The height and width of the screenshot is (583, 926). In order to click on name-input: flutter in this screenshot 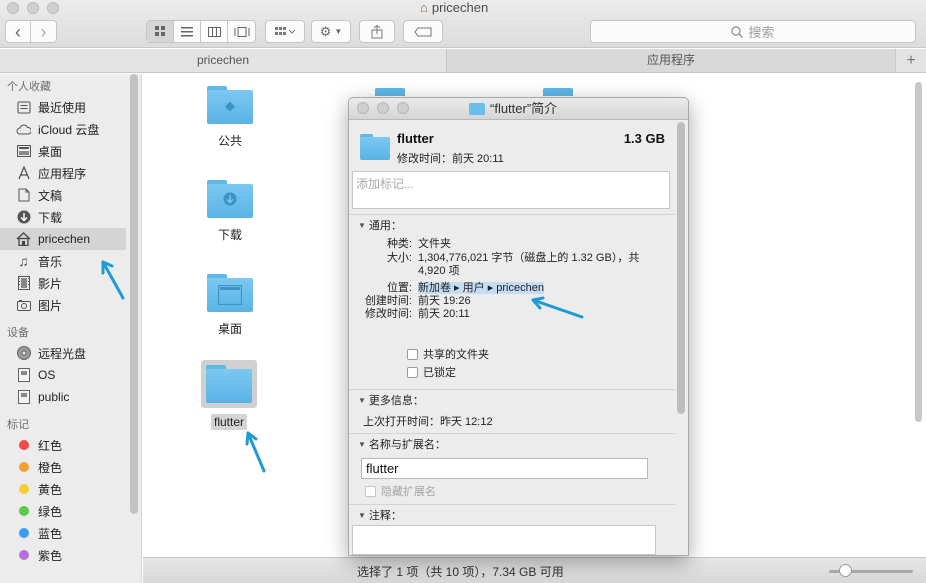, I will do `click(504, 468)`.